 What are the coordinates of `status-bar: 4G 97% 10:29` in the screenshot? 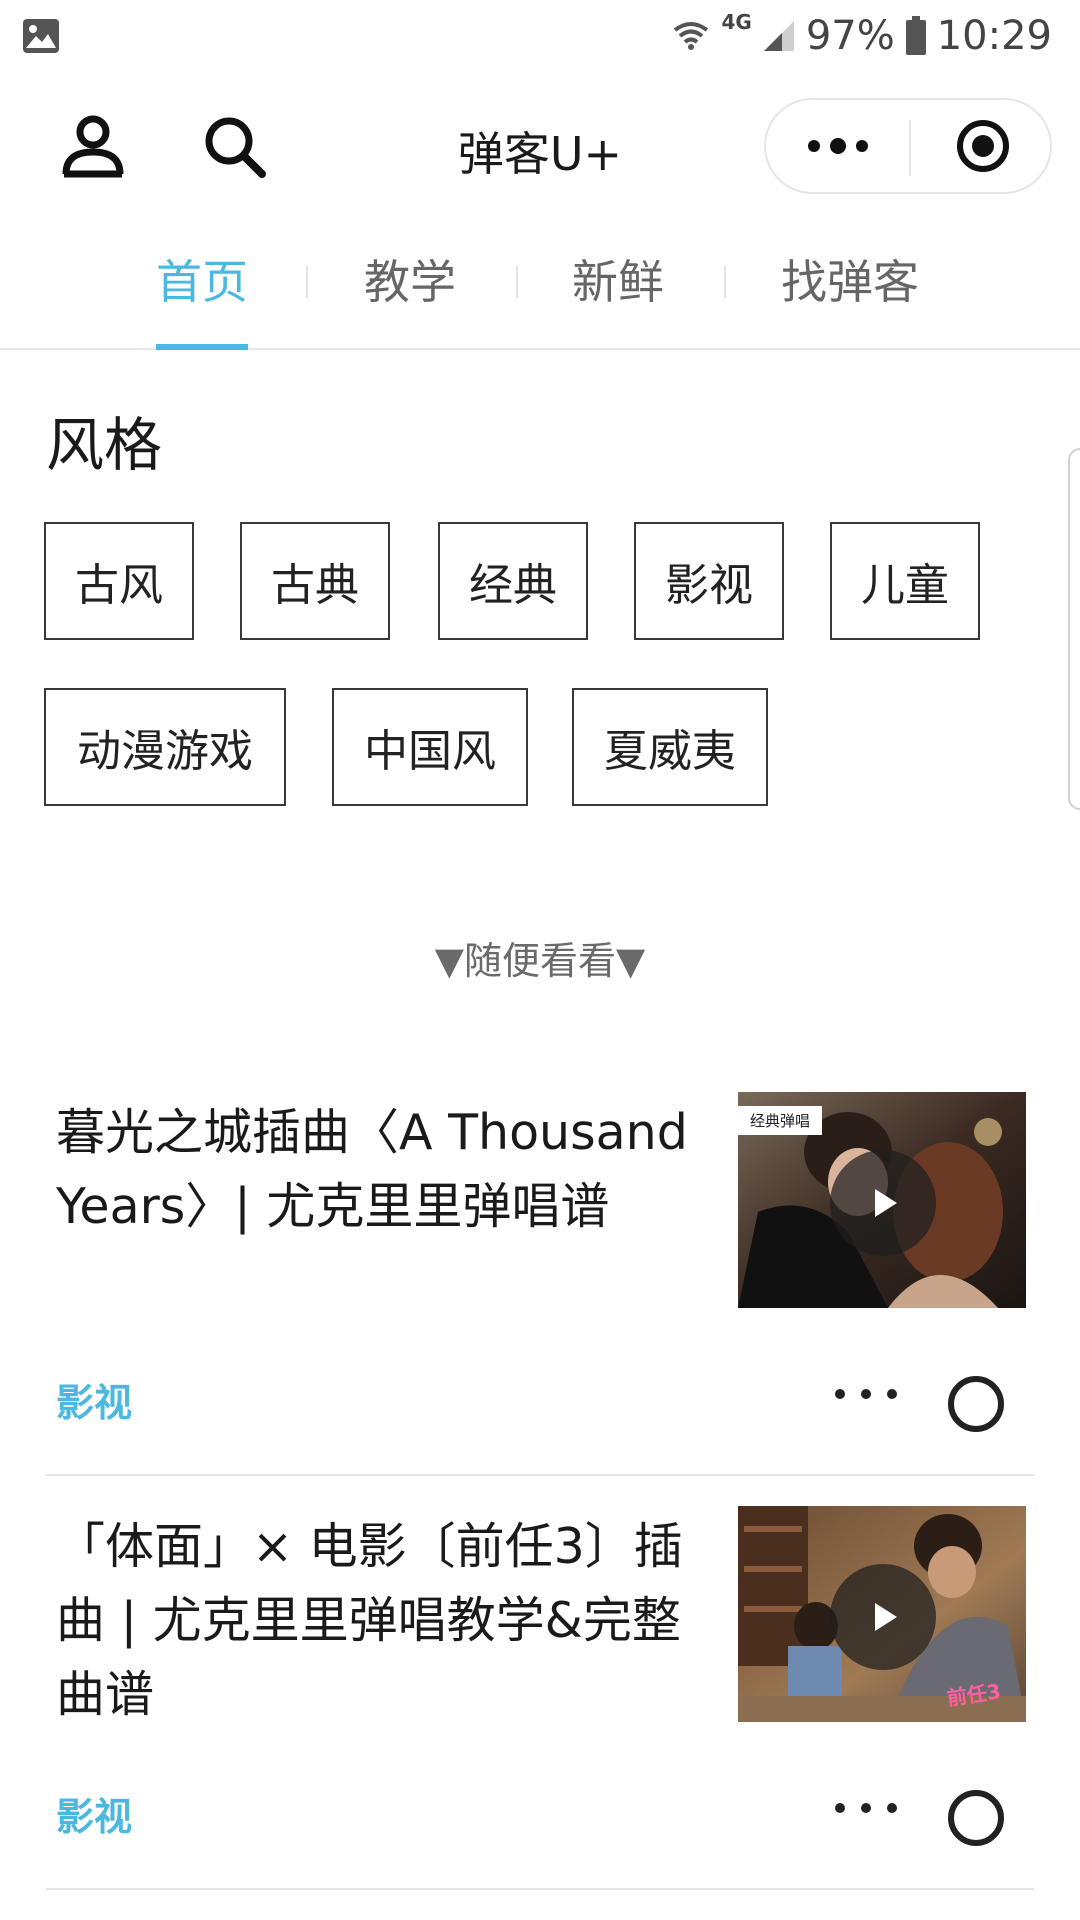 It's located at (540, 36).